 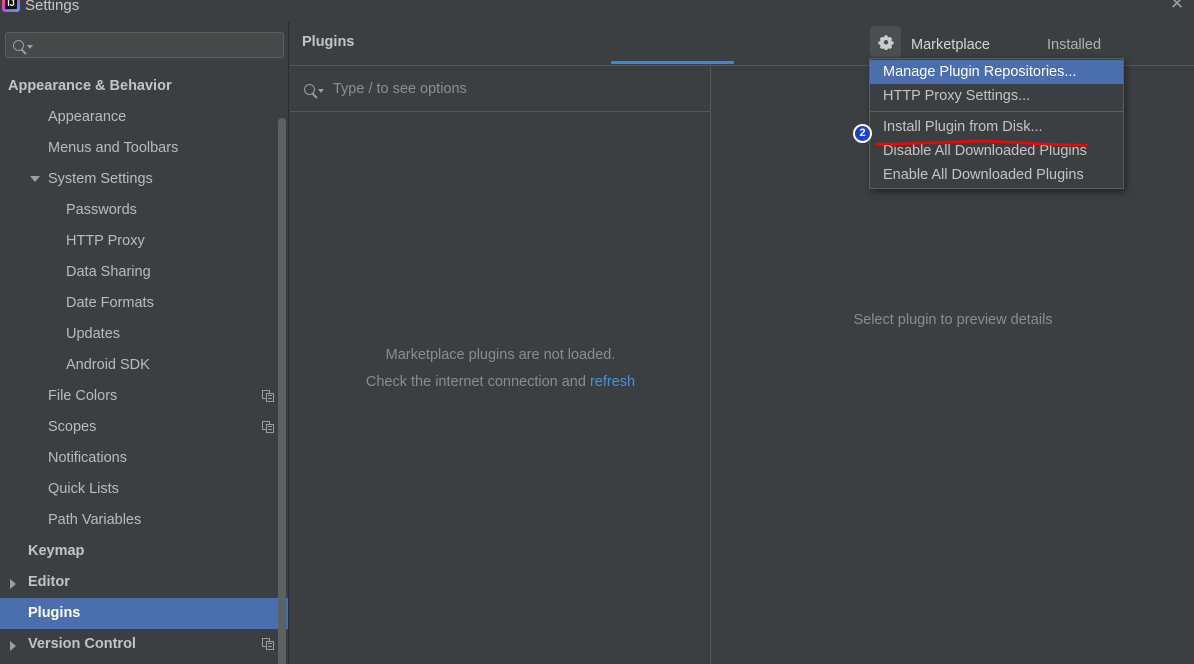 I want to click on sidebar-item-file-colors: File Colors, so click(x=144, y=396).